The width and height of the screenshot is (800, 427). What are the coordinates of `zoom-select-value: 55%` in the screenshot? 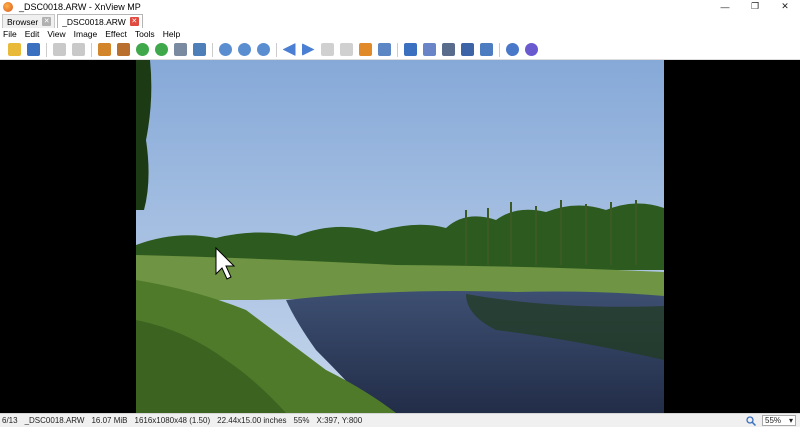 It's located at (773, 420).